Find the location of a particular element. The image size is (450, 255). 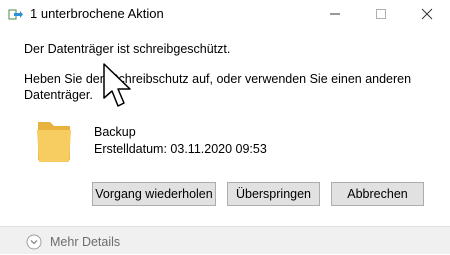

more-details-link: Mehr Details is located at coordinates (85, 242).